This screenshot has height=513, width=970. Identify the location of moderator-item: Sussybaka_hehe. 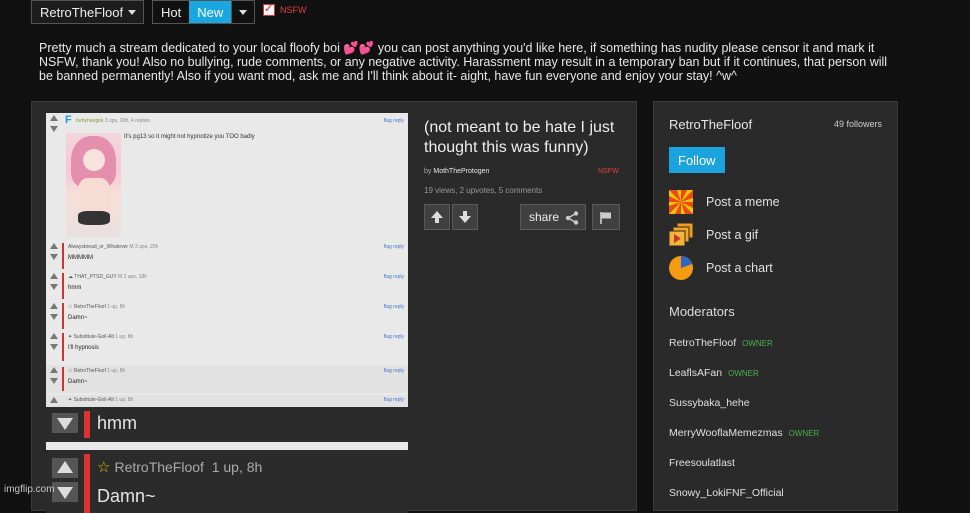
(709, 403).